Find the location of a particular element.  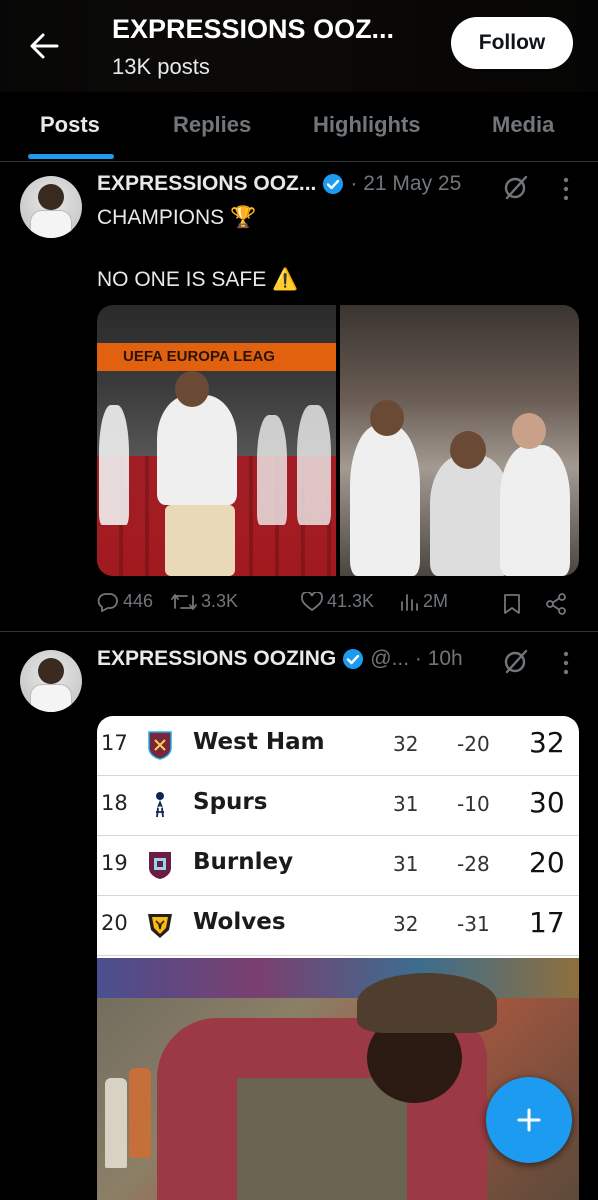

author-name: EXPRESSIONS OOZING is located at coordinates (216, 659).